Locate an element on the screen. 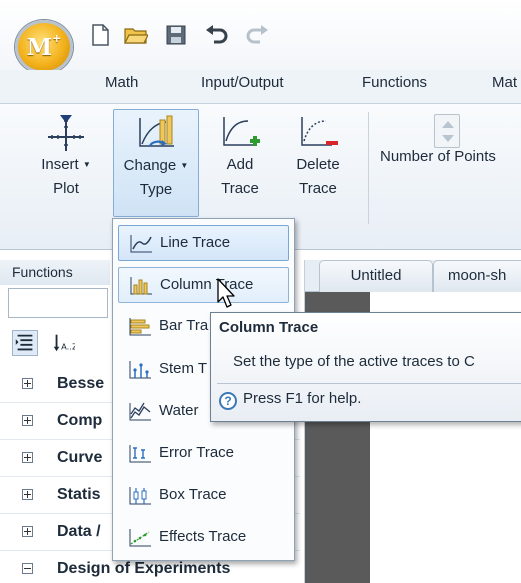 The image size is (521, 583). ribbon-divider is located at coordinates (368, 168).